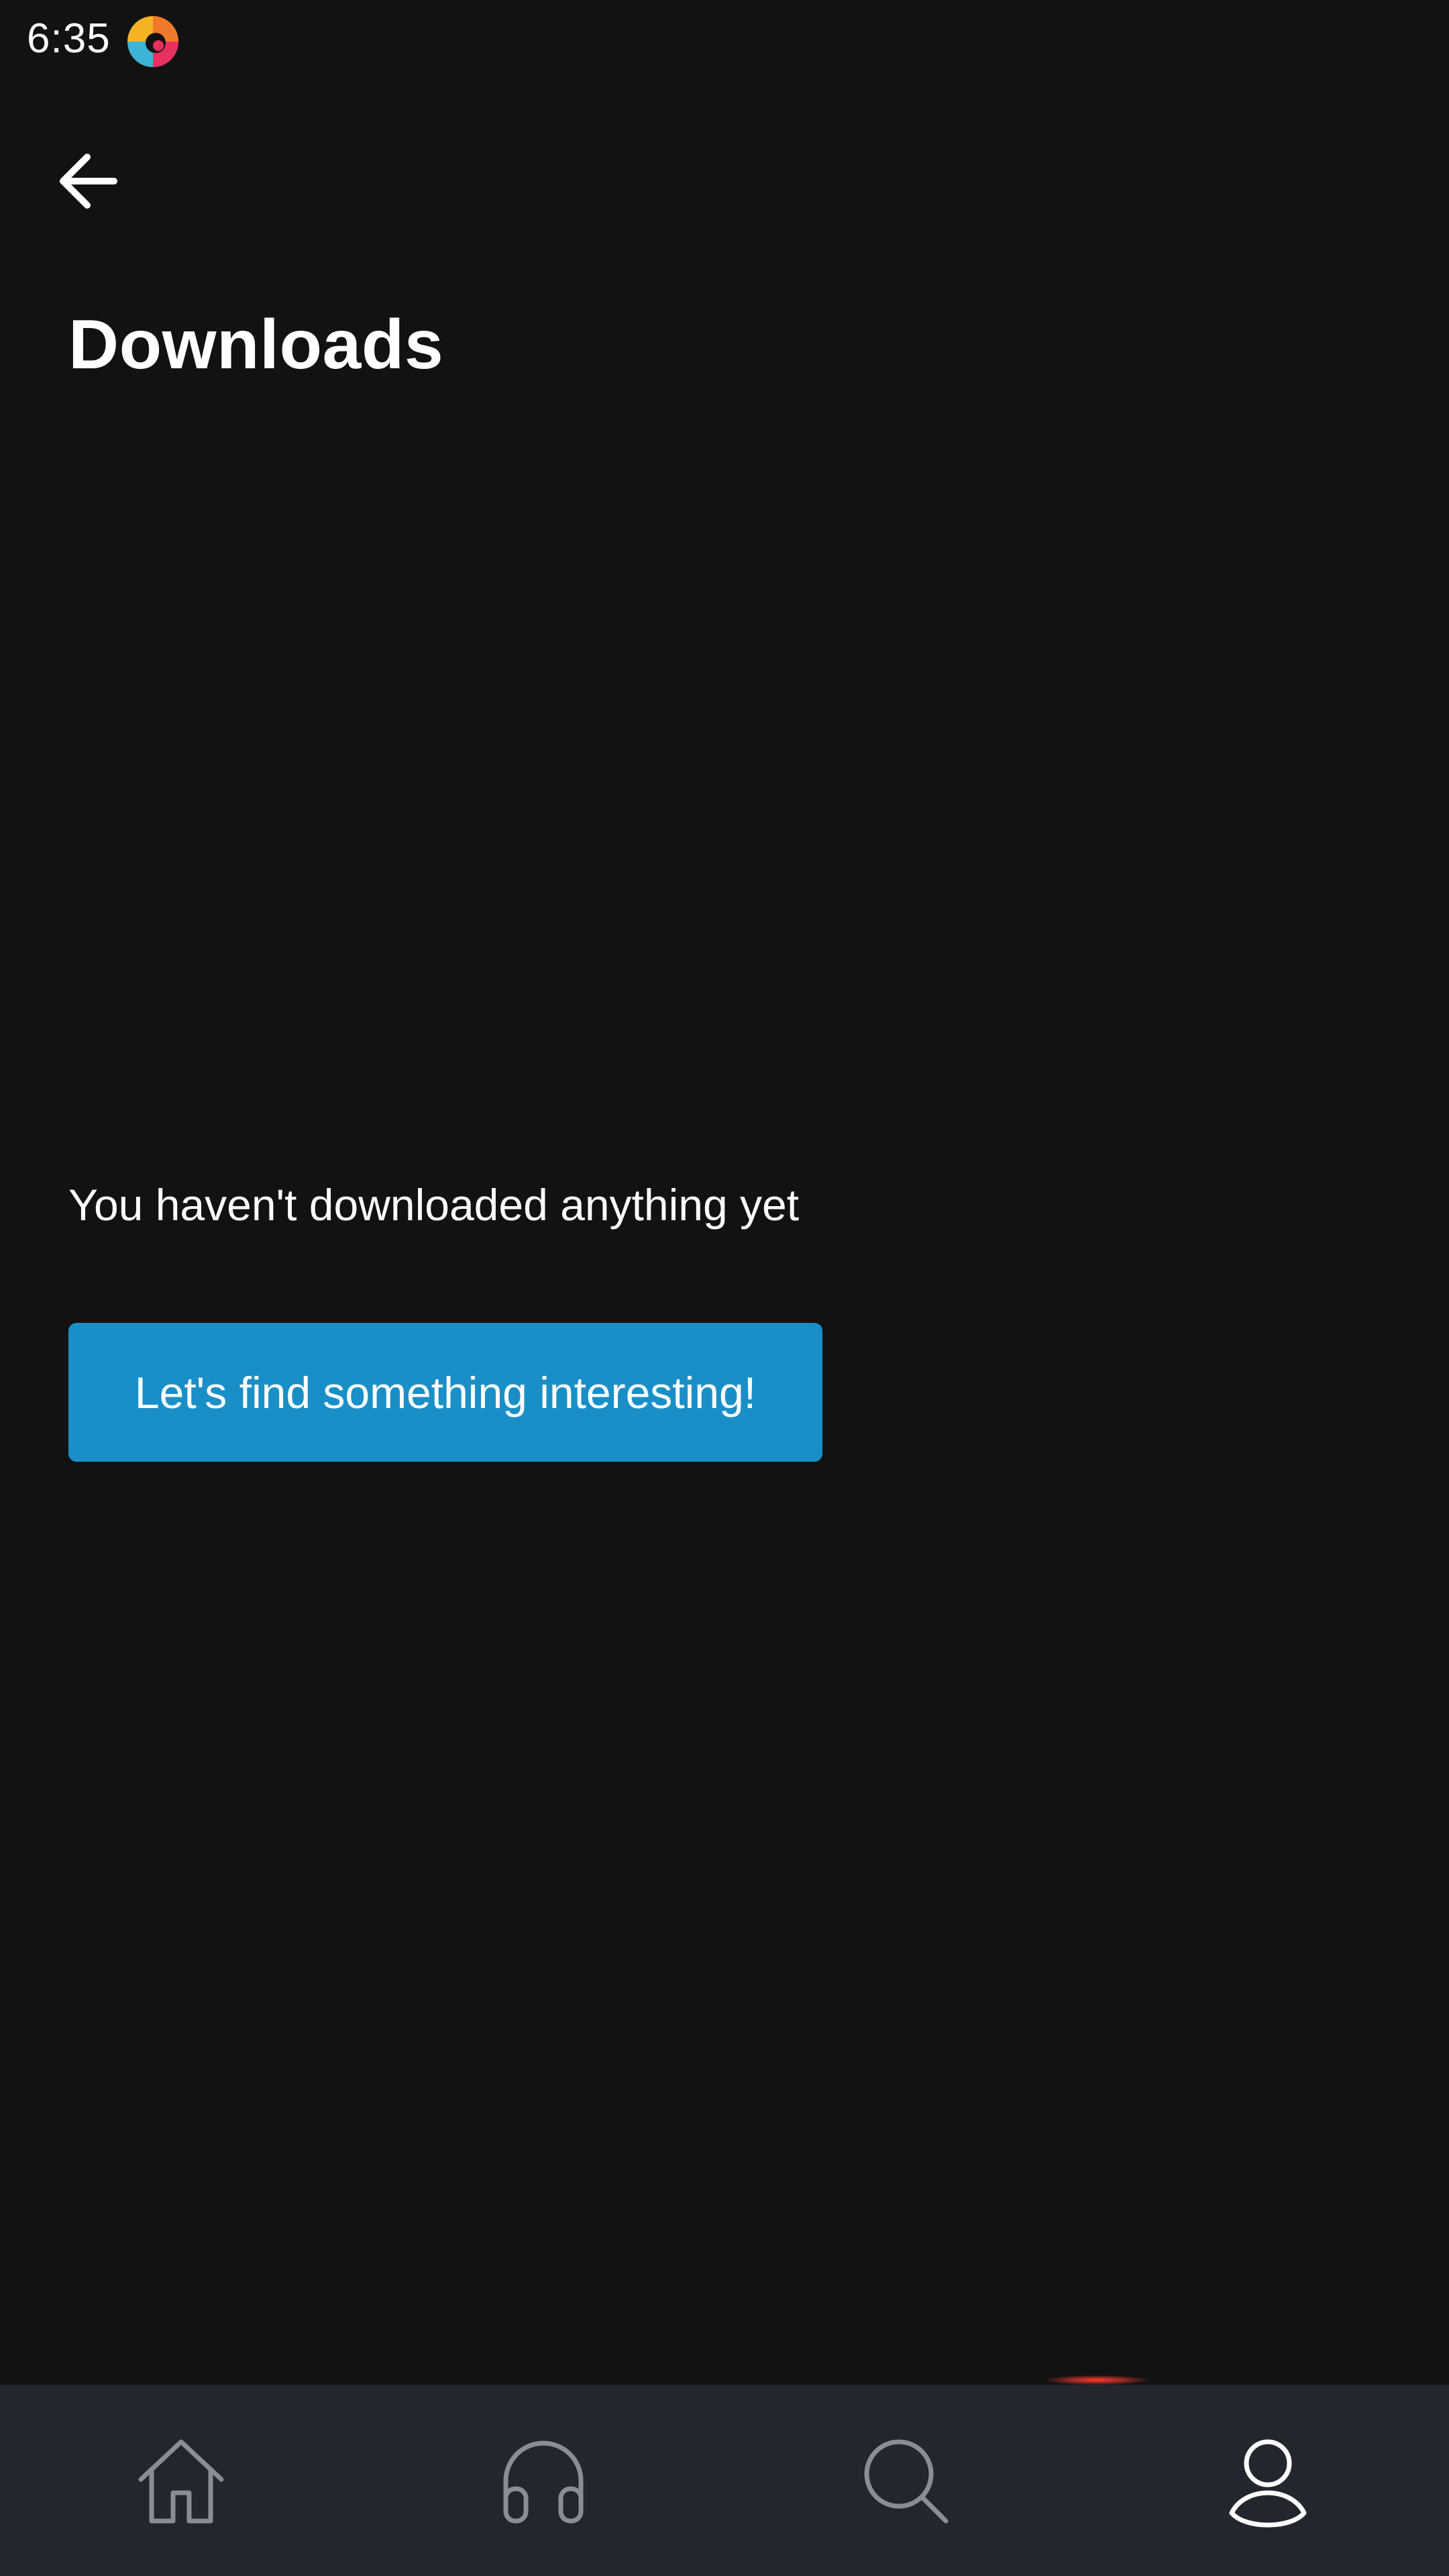  Describe the element at coordinates (1268, 2483) in the screenshot. I see `profile-icon` at that location.